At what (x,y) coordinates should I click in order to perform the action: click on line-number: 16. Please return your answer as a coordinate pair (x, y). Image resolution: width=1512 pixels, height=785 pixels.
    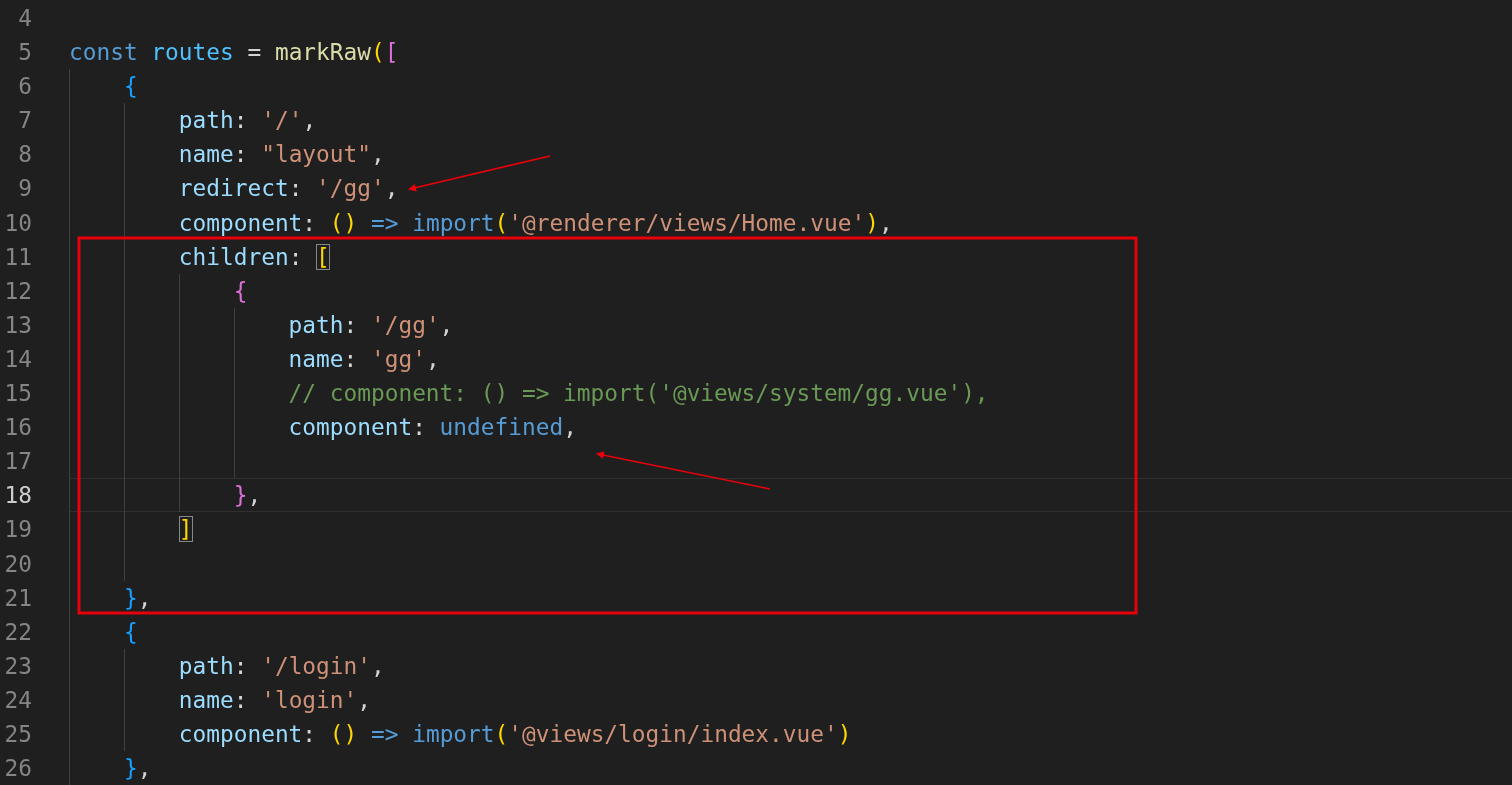
    Looking at the image, I should click on (17, 428).